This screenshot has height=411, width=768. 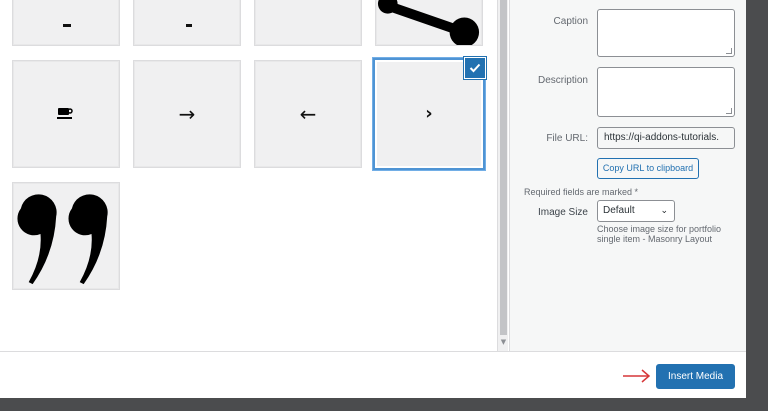 I want to click on caption-textarea, so click(x=666, y=33).